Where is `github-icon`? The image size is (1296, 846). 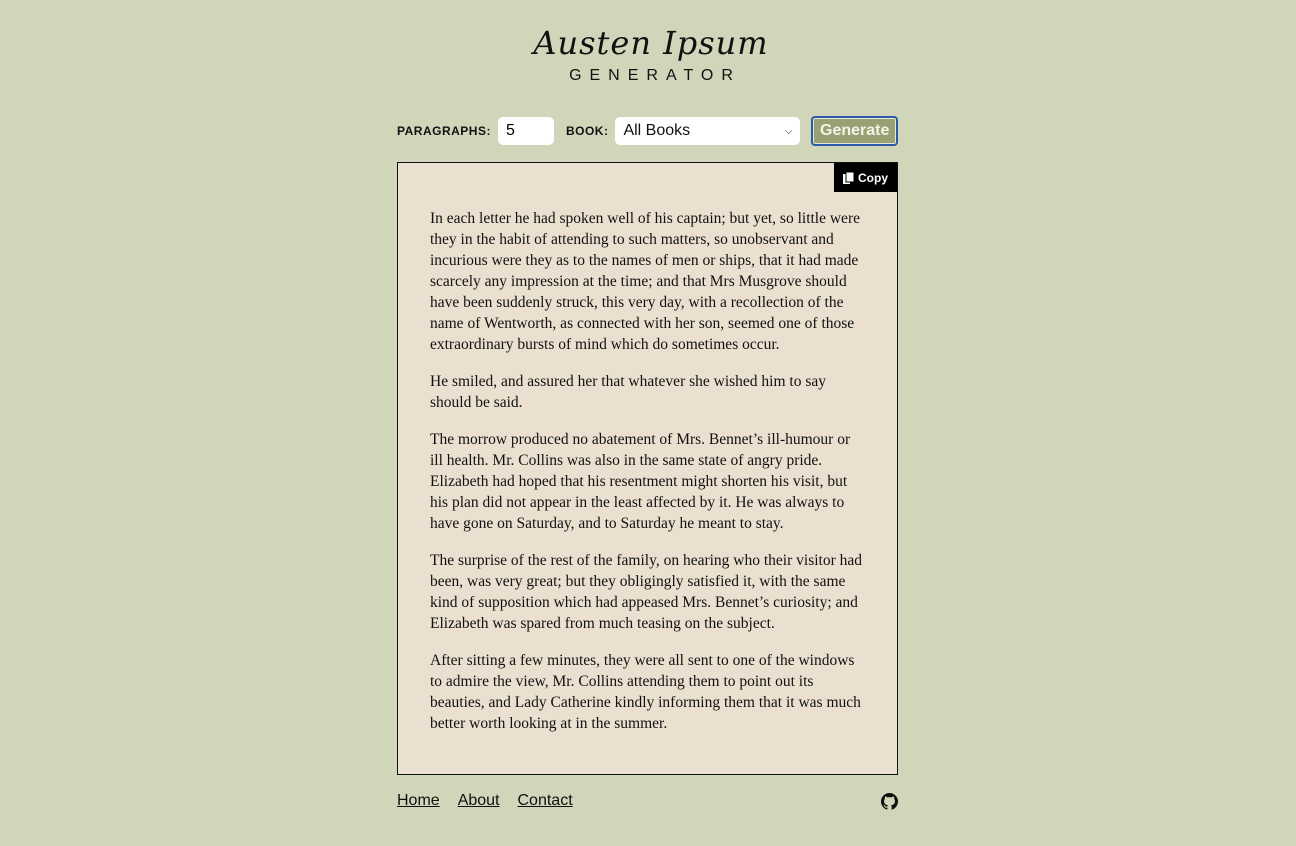 github-icon is located at coordinates (889, 801).